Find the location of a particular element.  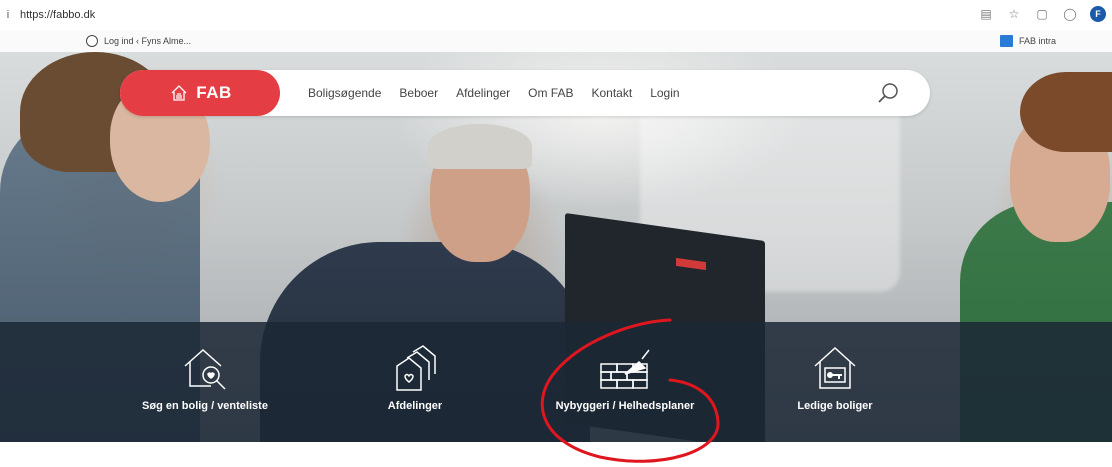

address-url: https://fabbo.dk is located at coordinates (57, 15).